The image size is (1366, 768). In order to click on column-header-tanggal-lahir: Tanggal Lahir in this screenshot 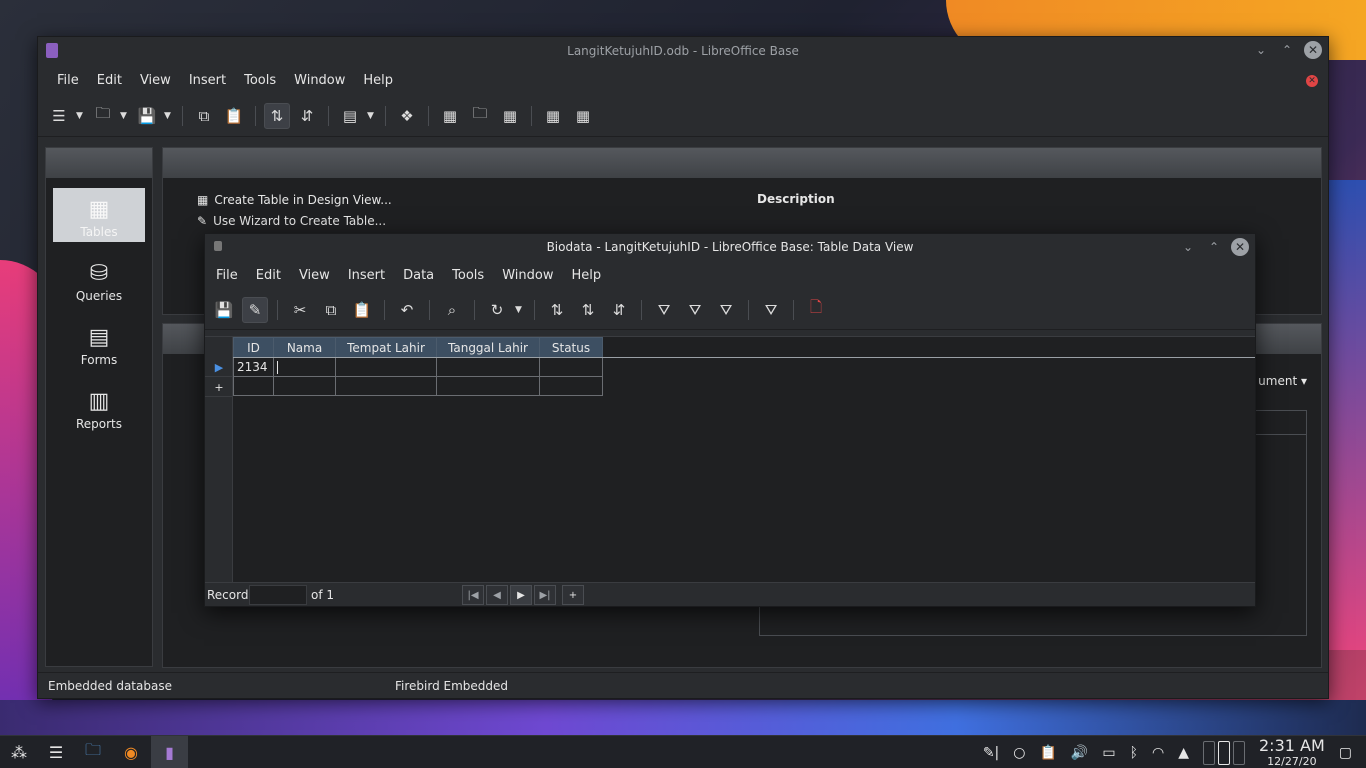, I will do `click(488, 347)`.